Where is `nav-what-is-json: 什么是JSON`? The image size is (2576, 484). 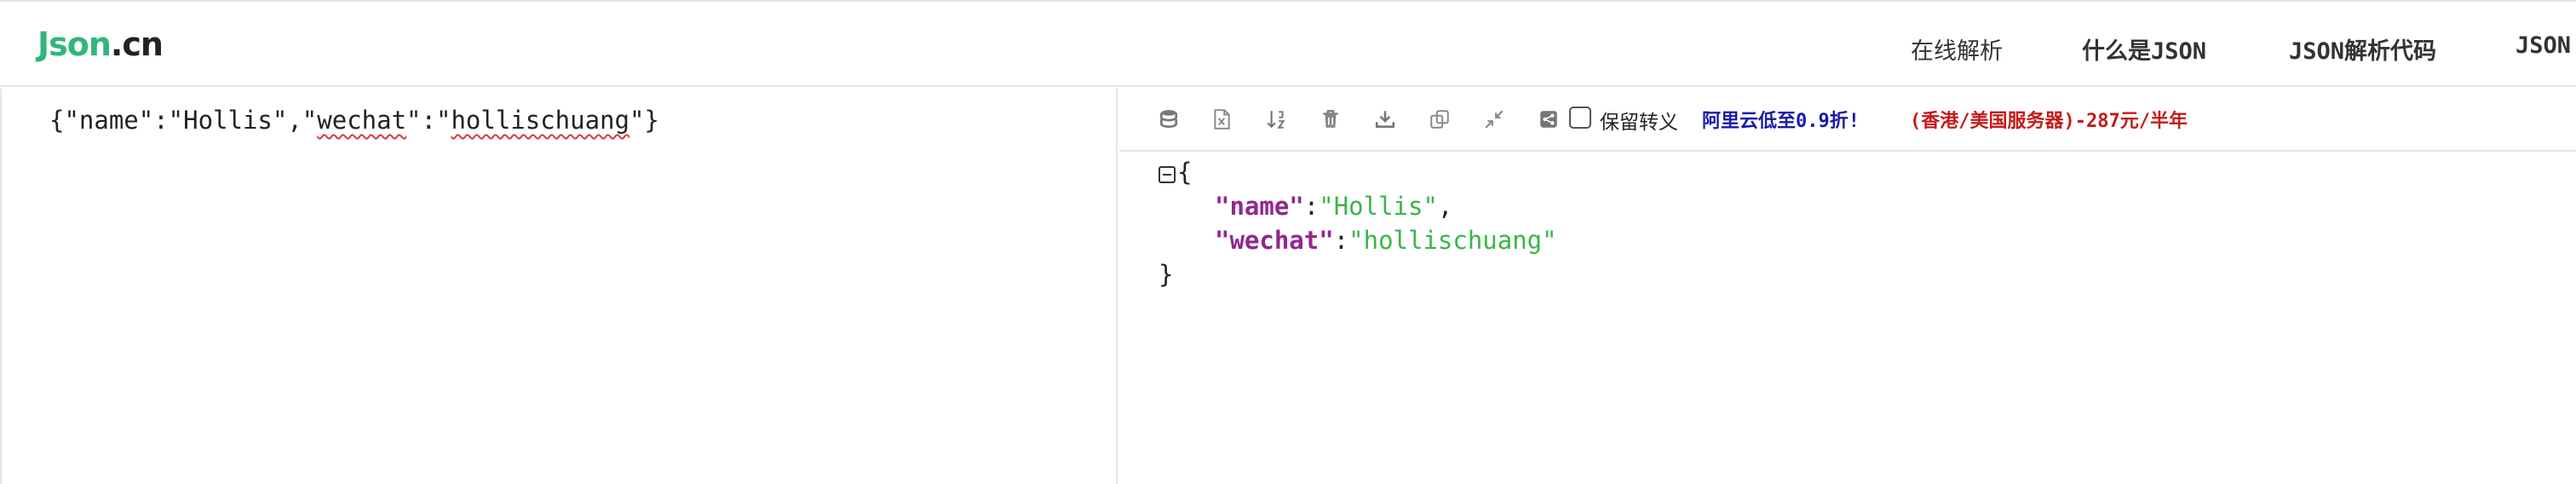 nav-what-is-json: 什么是JSON is located at coordinates (2144, 49).